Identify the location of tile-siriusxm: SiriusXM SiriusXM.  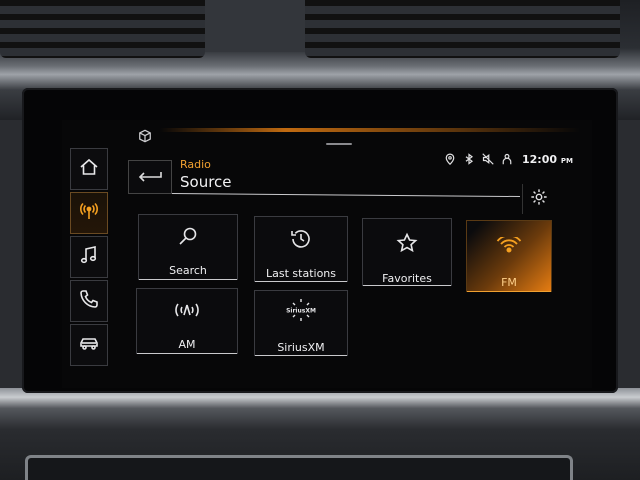
(301, 323).